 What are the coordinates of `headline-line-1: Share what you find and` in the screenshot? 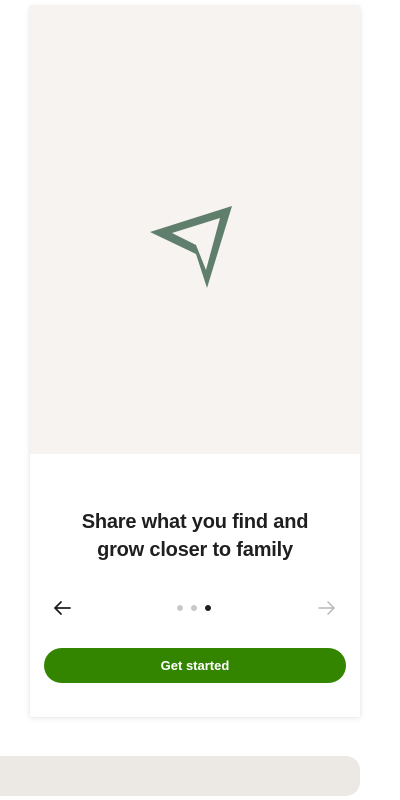 It's located at (195, 522).